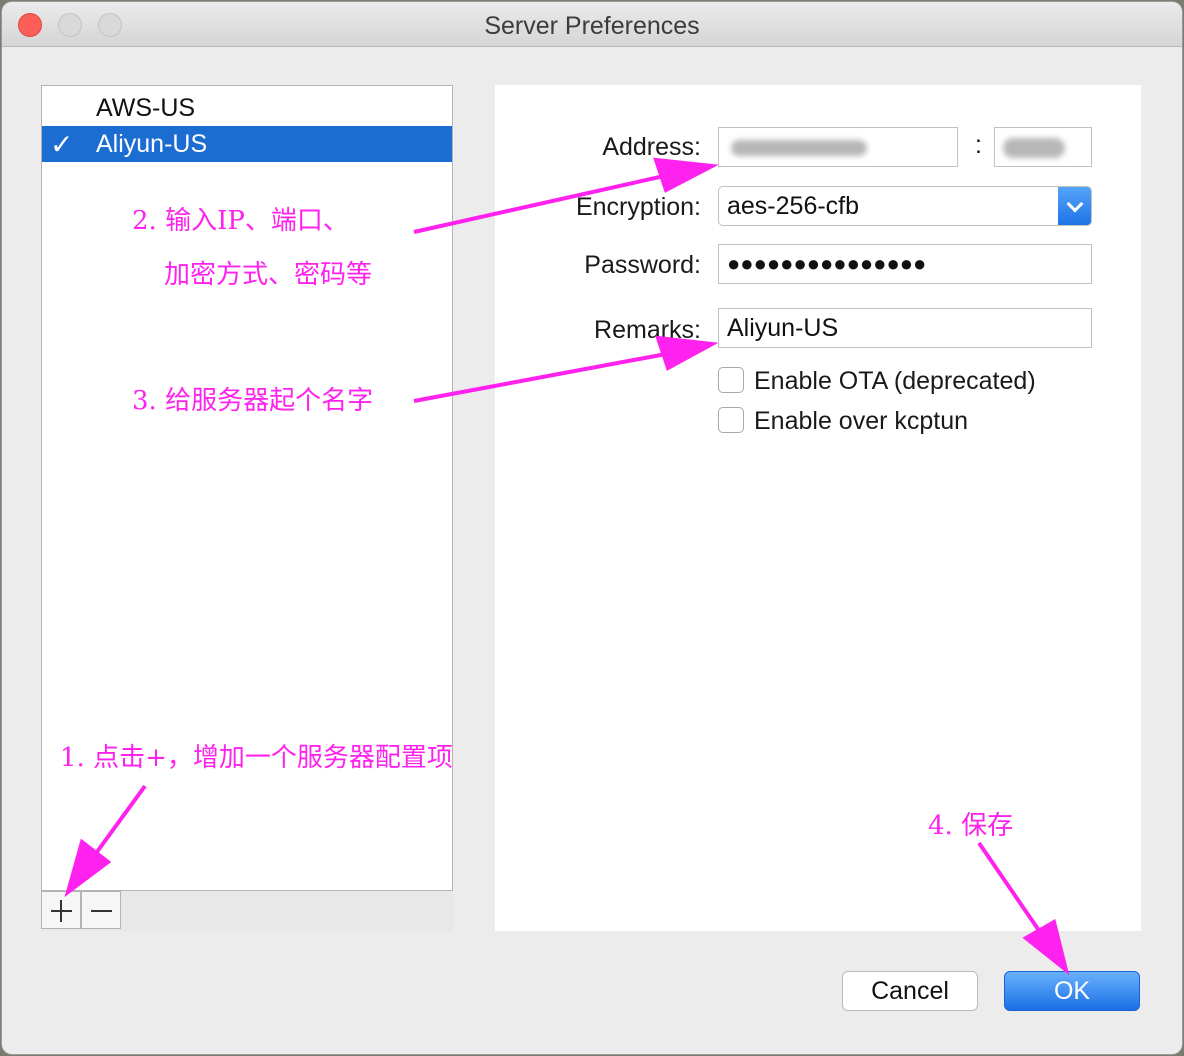 This screenshot has width=1184, height=1056. Describe the element at coordinates (1046, 947) in the screenshot. I see `arrowhead-ok` at that location.